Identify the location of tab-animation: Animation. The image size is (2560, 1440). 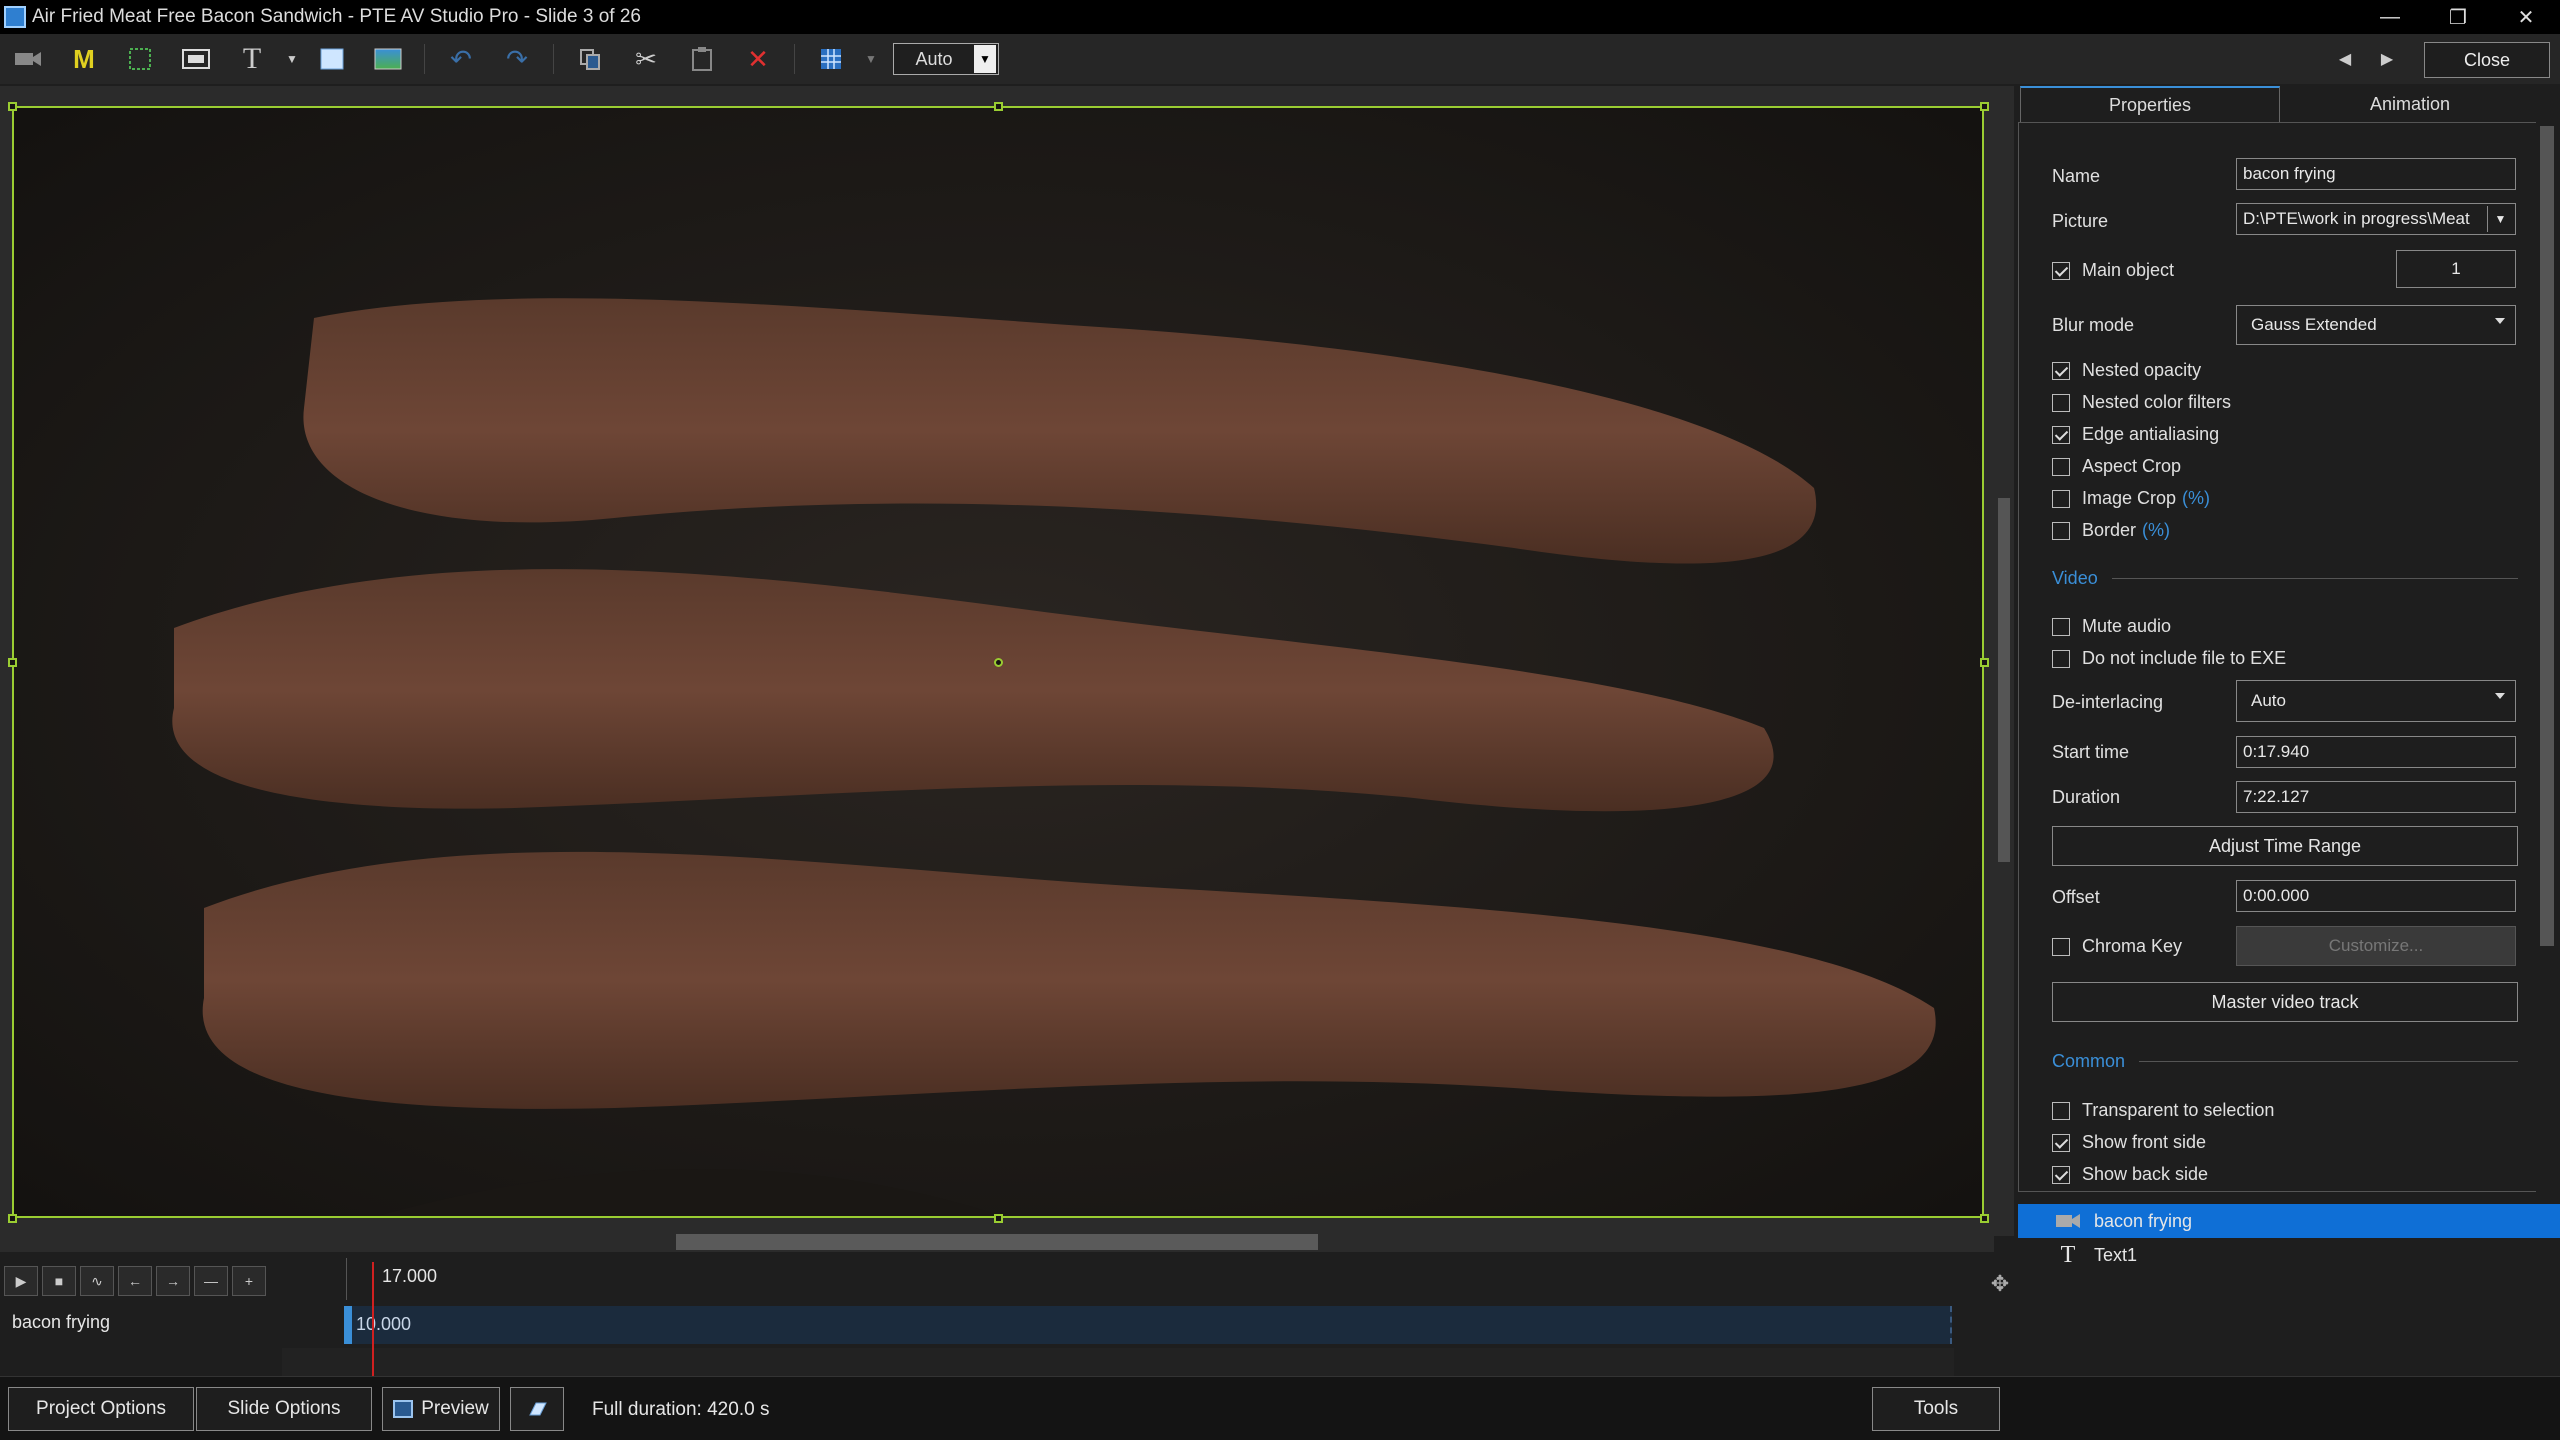
(2410, 104).